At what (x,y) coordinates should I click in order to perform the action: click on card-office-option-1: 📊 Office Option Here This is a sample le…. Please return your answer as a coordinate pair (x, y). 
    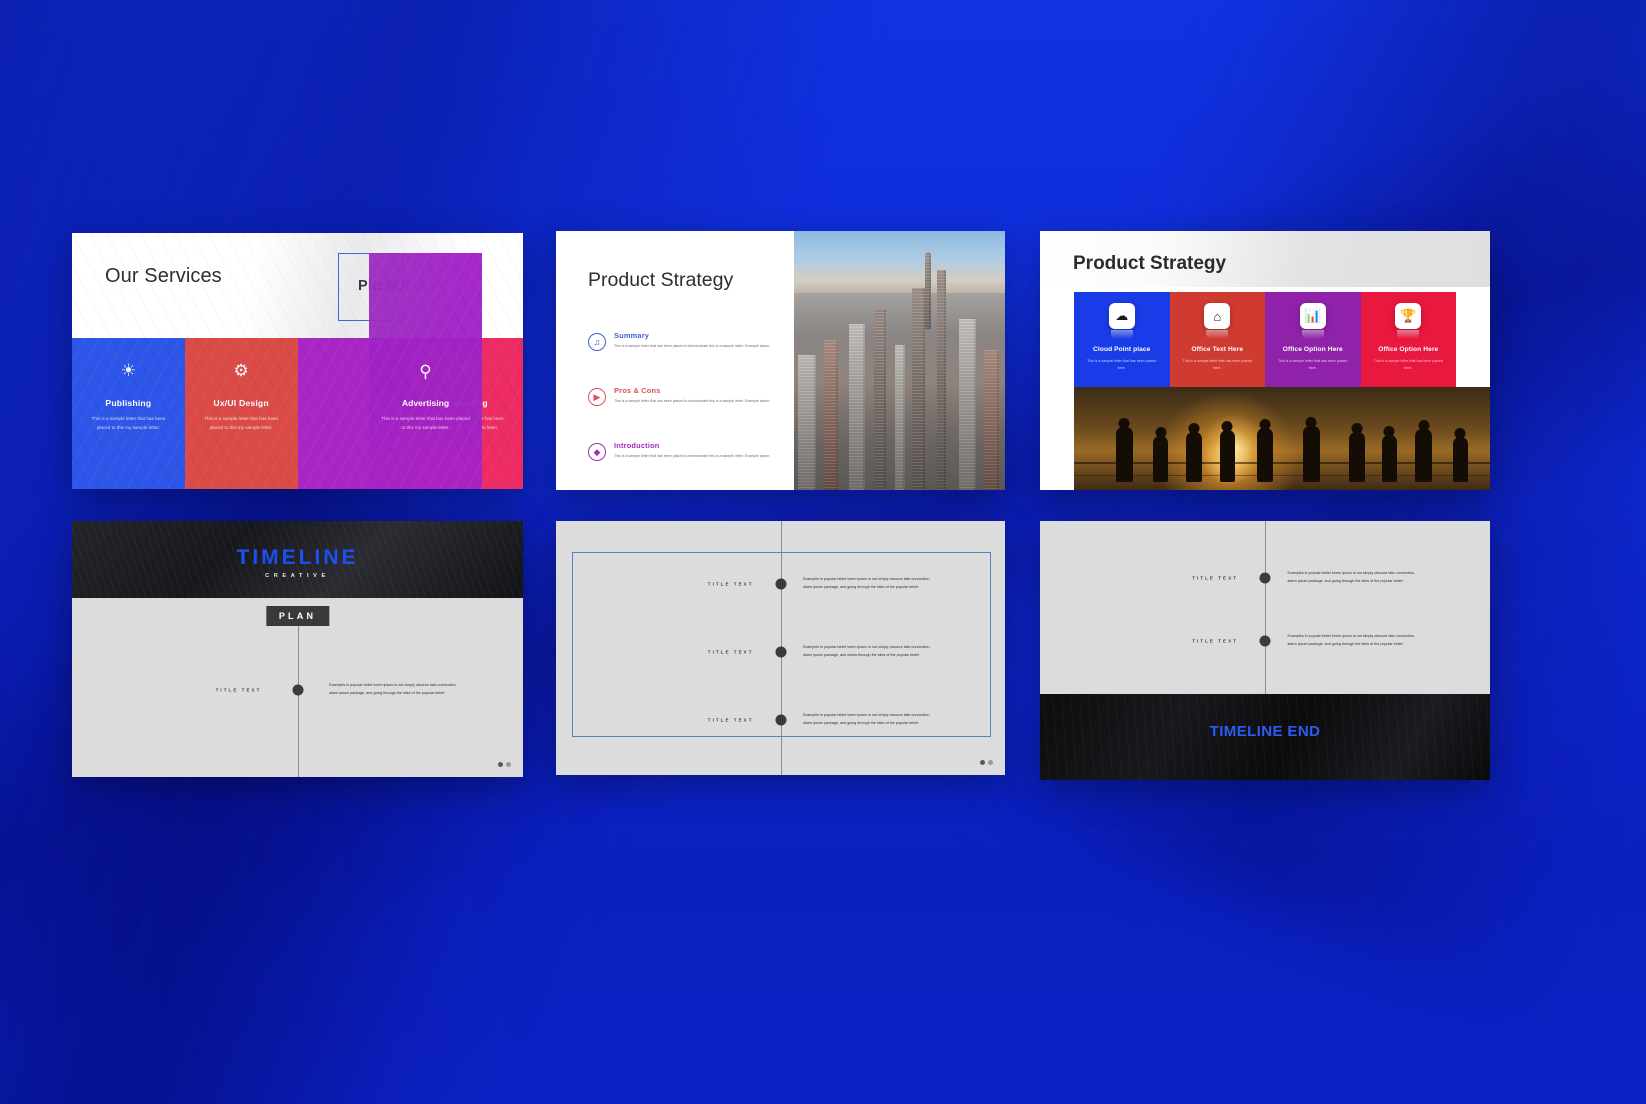
    Looking at the image, I should click on (1313, 339).